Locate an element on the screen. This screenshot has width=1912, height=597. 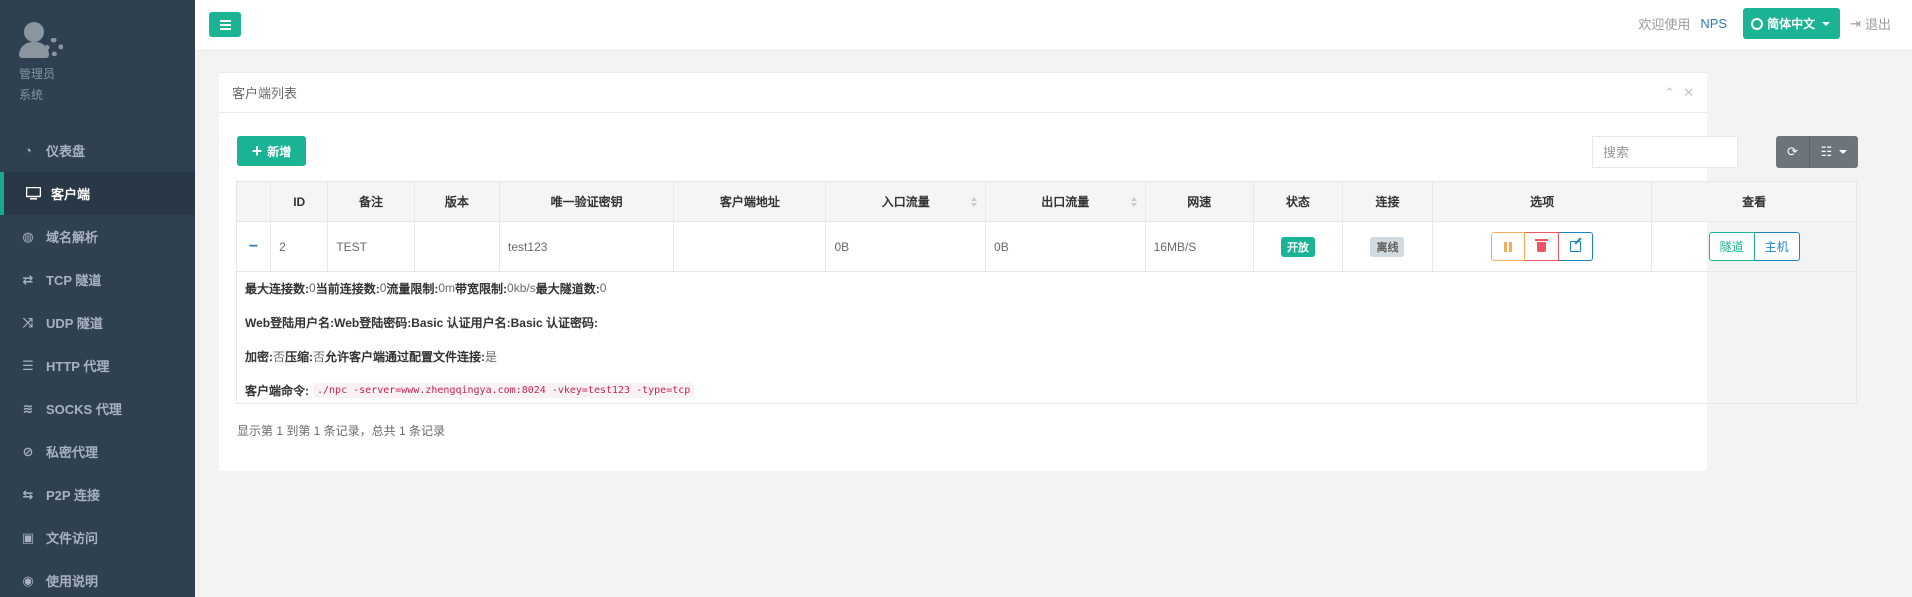
sidebar-item-help: ◉ 使用说明 is located at coordinates (97, 578).